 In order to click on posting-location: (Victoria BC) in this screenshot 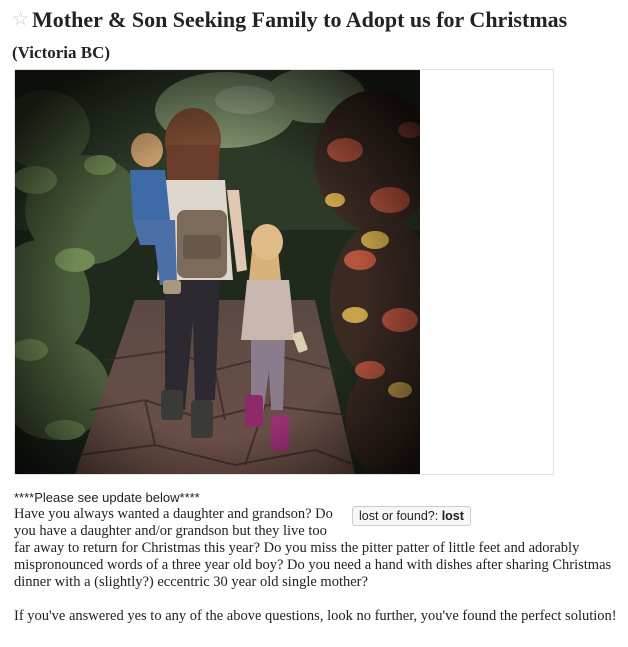, I will do `click(61, 52)`.